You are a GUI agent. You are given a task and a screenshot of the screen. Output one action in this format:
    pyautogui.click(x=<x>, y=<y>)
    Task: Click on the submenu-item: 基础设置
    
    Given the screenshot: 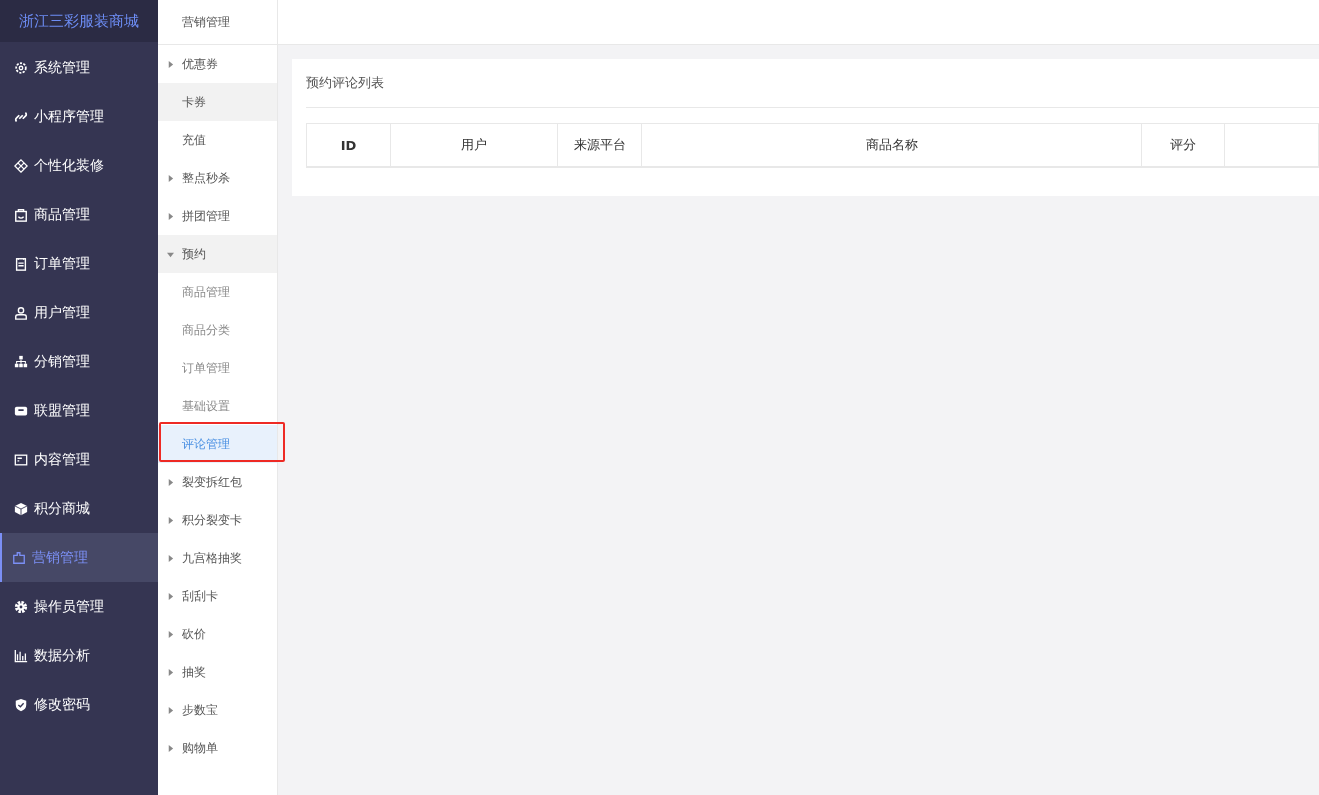 What is the action you would take?
    pyautogui.click(x=217, y=406)
    